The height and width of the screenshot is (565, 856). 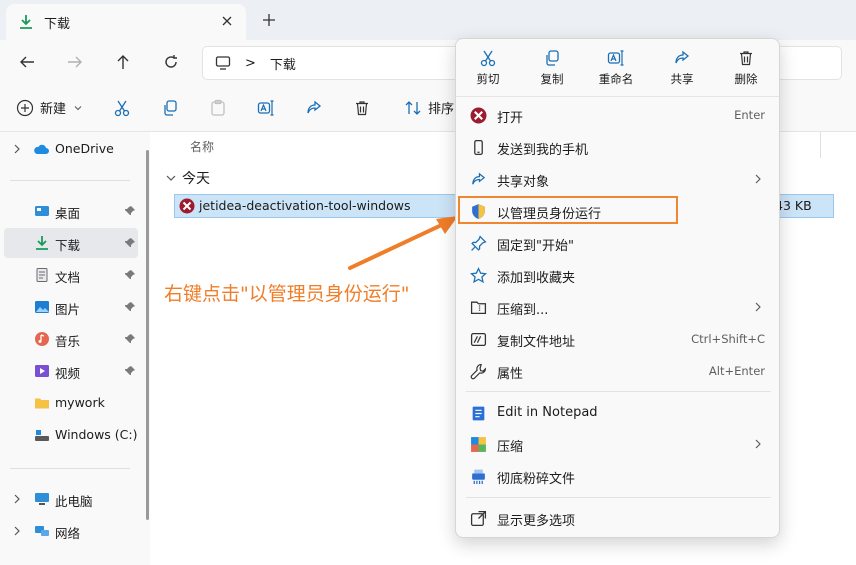 I want to click on menu-item-label: 发送到我的手机, so click(x=543, y=150).